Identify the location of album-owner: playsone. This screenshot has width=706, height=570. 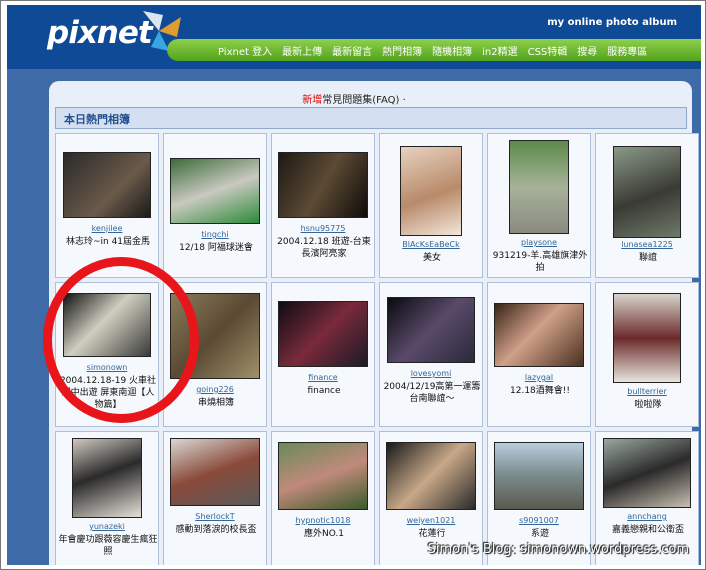
(539, 242).